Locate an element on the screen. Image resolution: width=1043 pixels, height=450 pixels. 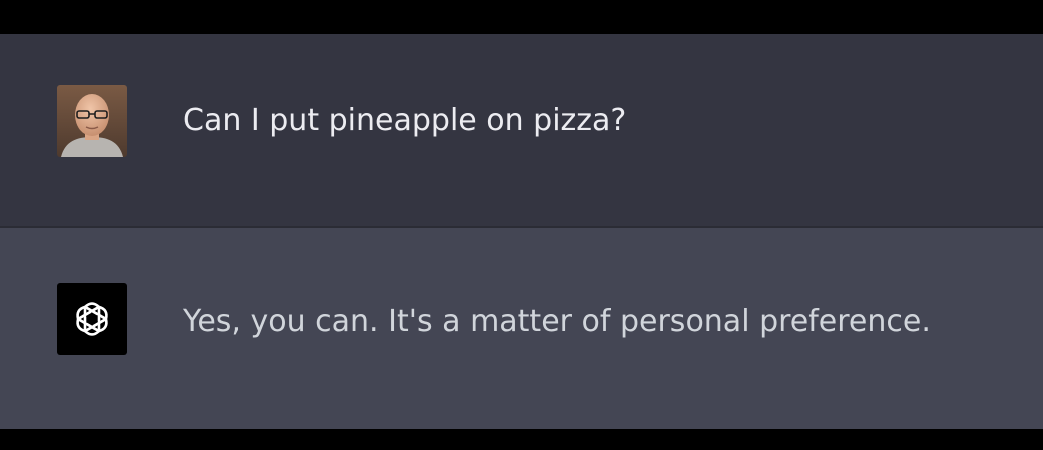
bottom-frame-bar is located at coordinates (521, 439).